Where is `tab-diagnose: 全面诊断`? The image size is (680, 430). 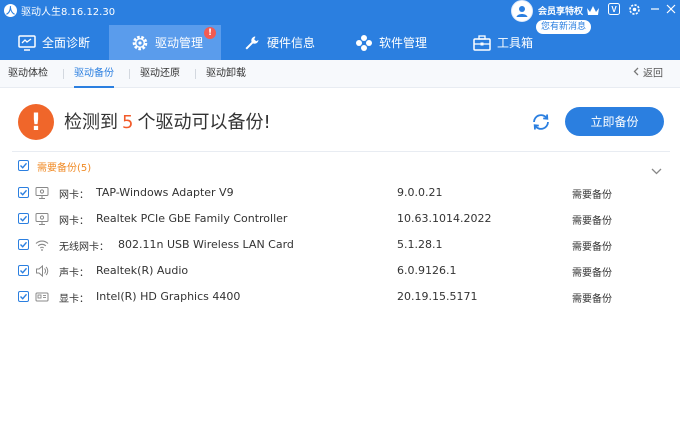 tab-diagnose: 全面诊断 is located at coordinates (54, 42).